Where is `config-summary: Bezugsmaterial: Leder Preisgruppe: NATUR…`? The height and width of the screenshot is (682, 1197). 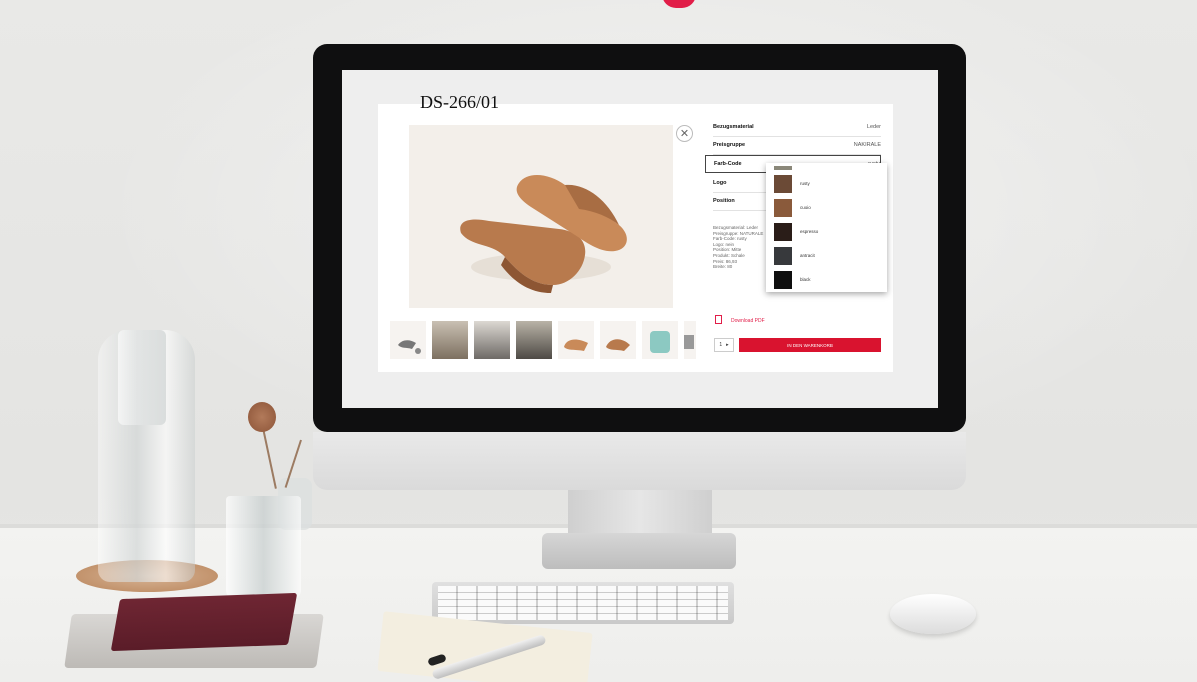 config-summary: Bezugsmaterial: Leder Preisgruppe: NATUR… is located at coordinates (740, 247).